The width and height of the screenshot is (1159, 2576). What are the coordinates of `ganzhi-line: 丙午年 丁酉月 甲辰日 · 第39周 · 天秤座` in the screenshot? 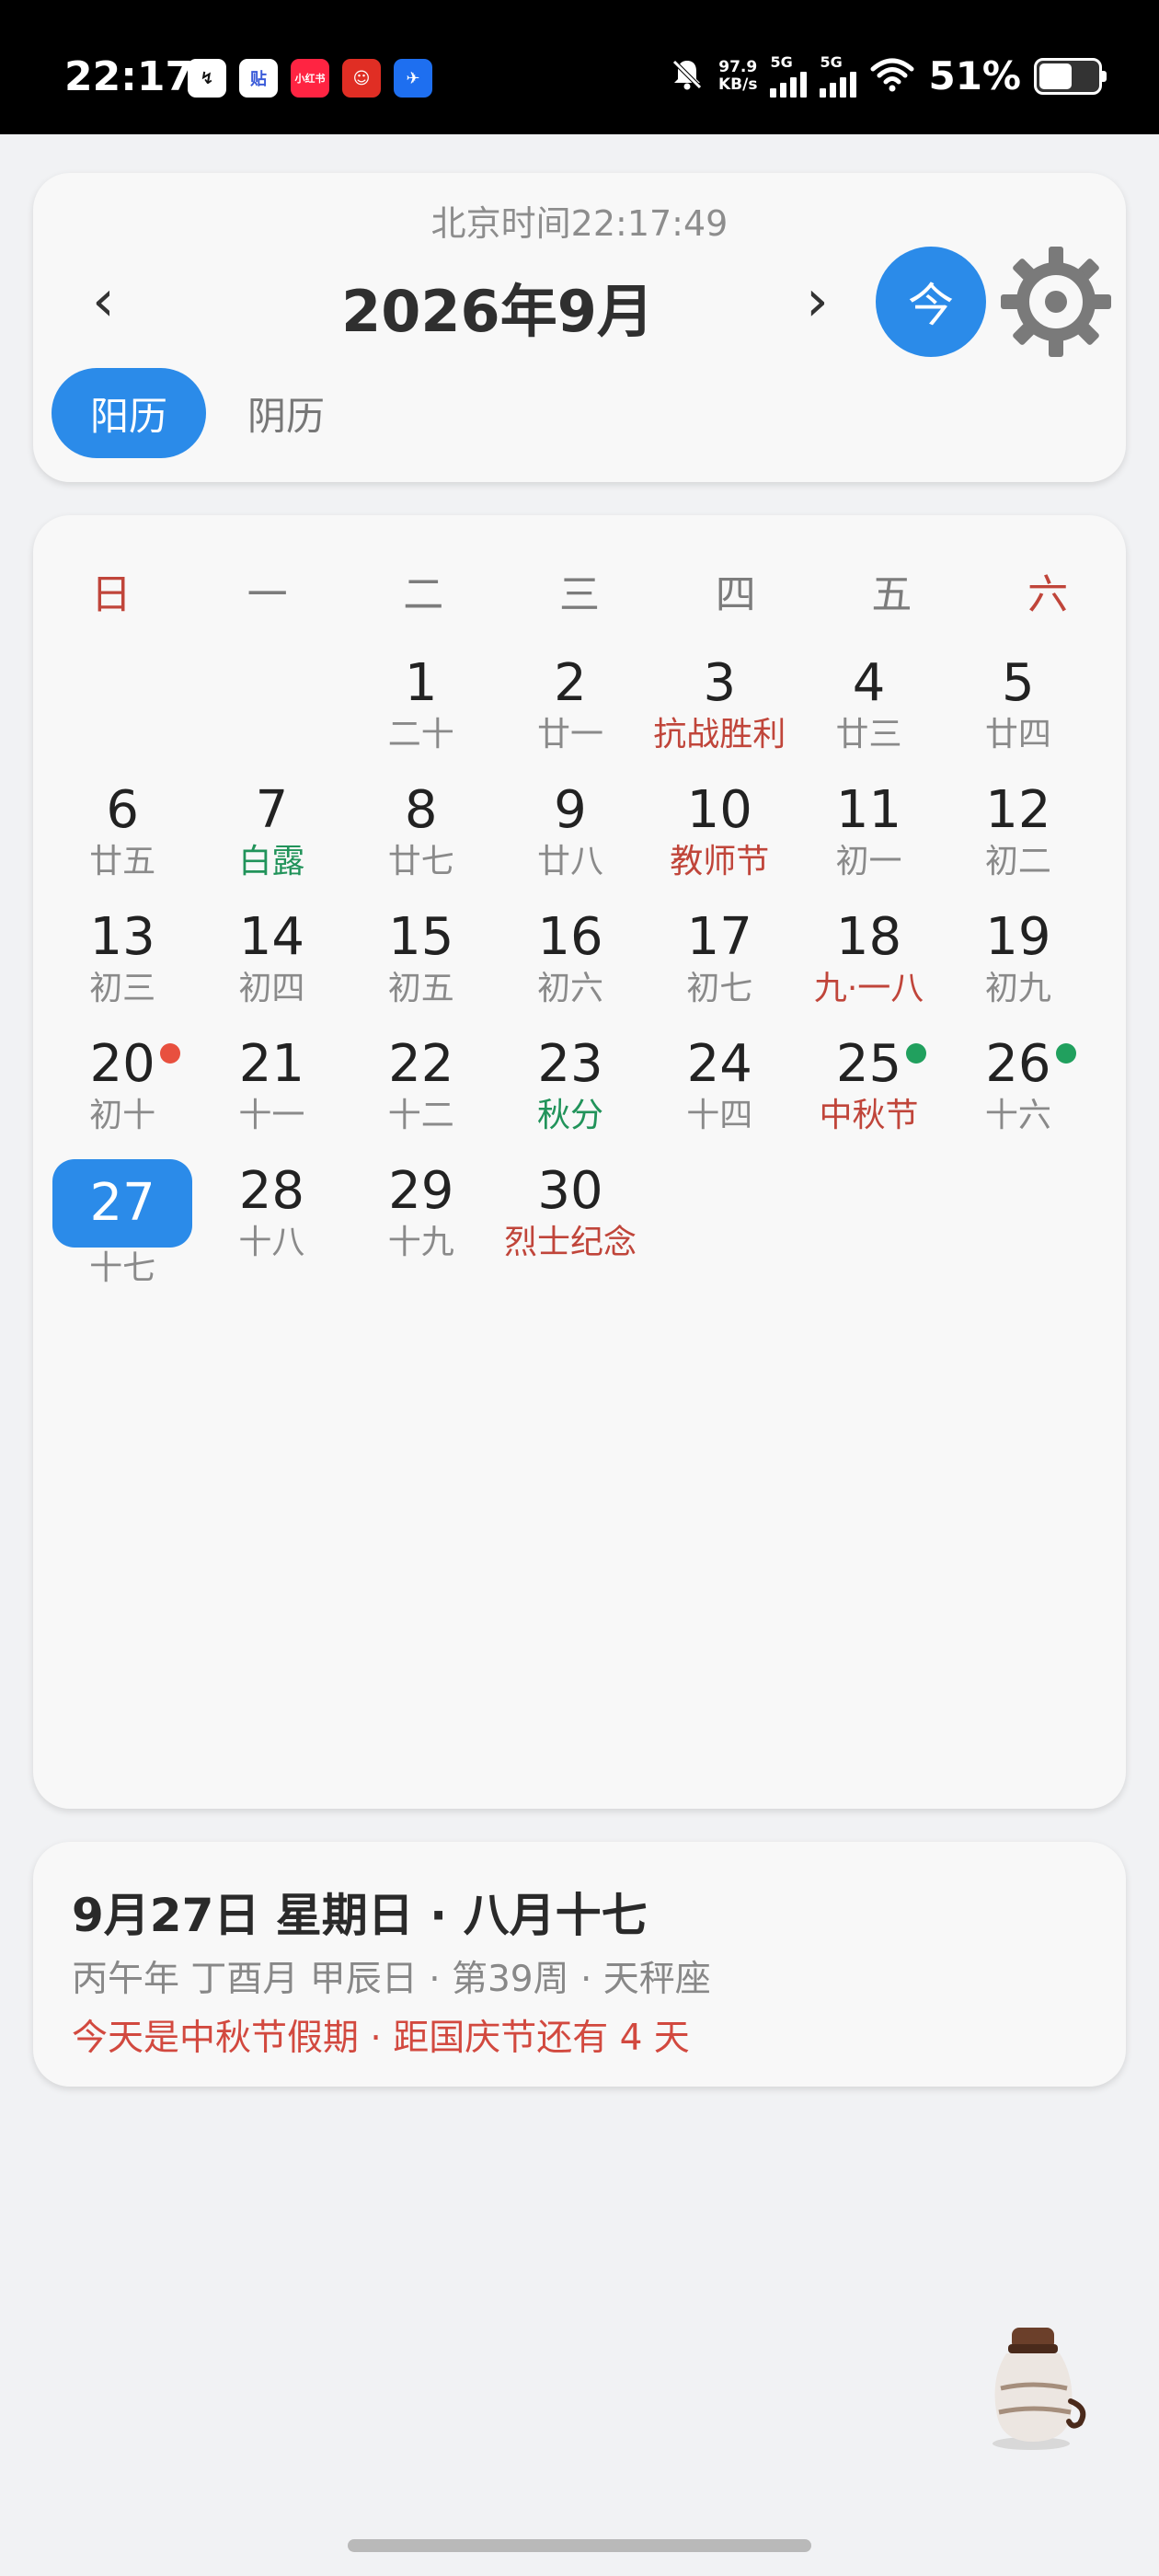 It's located at (391, 1979).